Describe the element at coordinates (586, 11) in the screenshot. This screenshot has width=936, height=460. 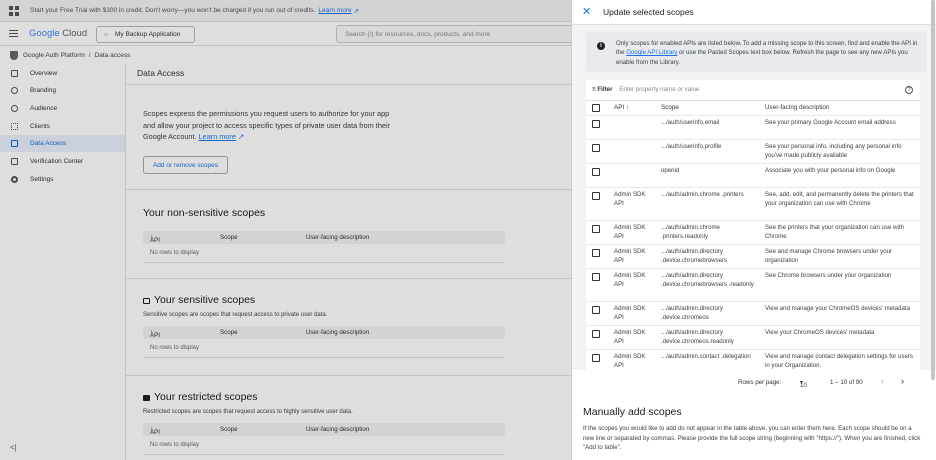
I see `close-icon: ✕` at that location.